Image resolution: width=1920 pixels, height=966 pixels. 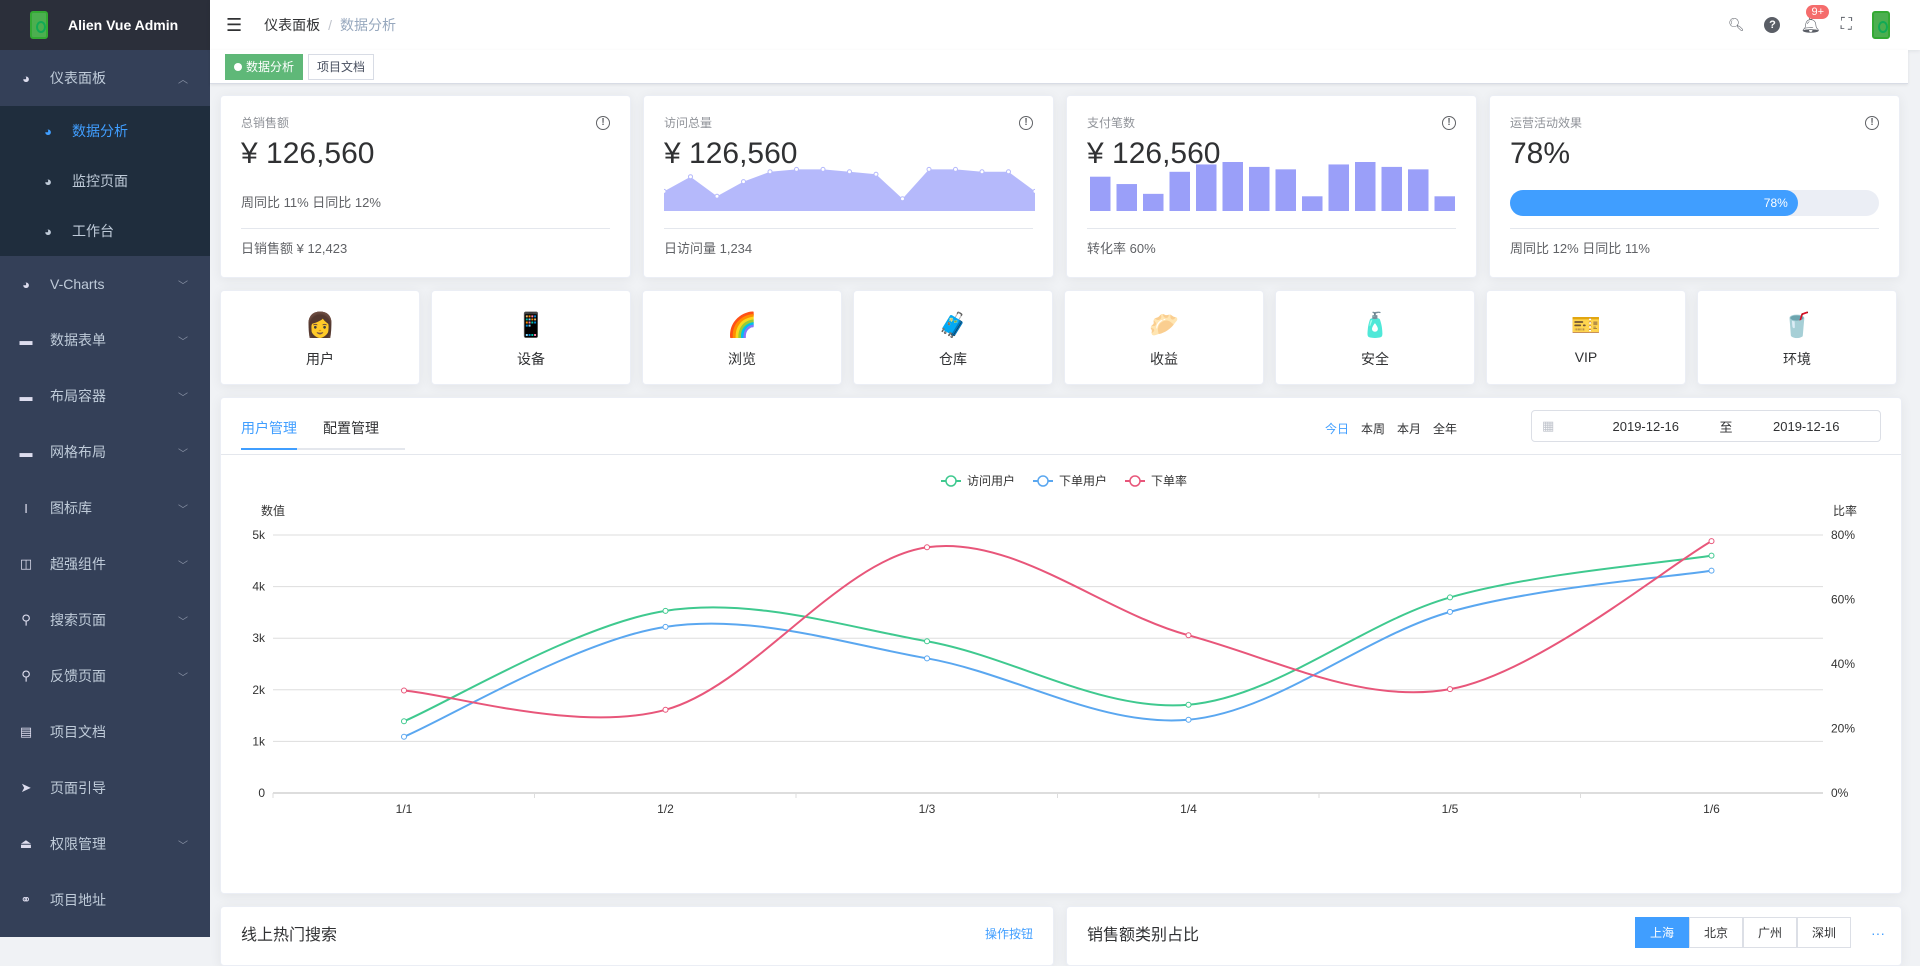 I want to click on sidebar-item: ▬ 数据表单 ﹀, so click(x=105, y=340).